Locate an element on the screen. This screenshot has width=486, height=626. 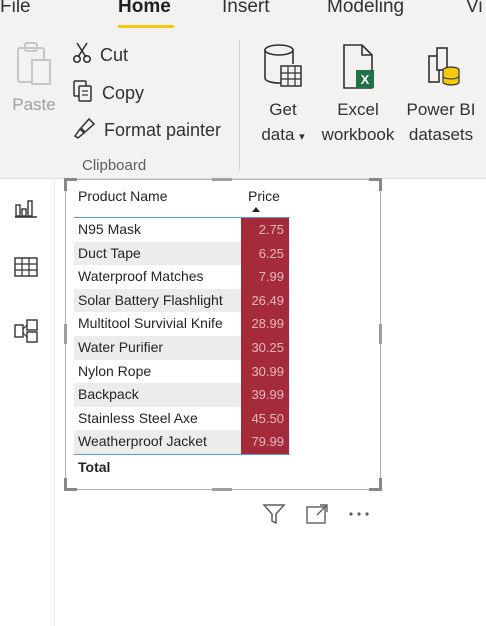
tab-modeling: Modeling is located at coordinates (365, 9).